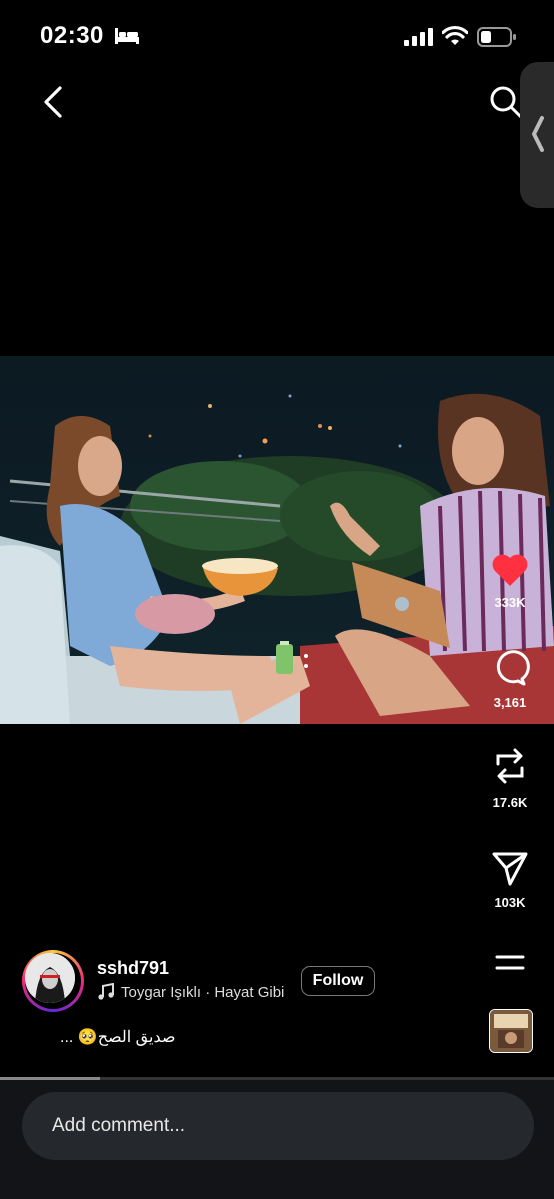 This screenshot has width=554, height=1199. Describe the element at coordinates (127, 36) in the screenshot. I see `sleep-focus-icon` at that location.